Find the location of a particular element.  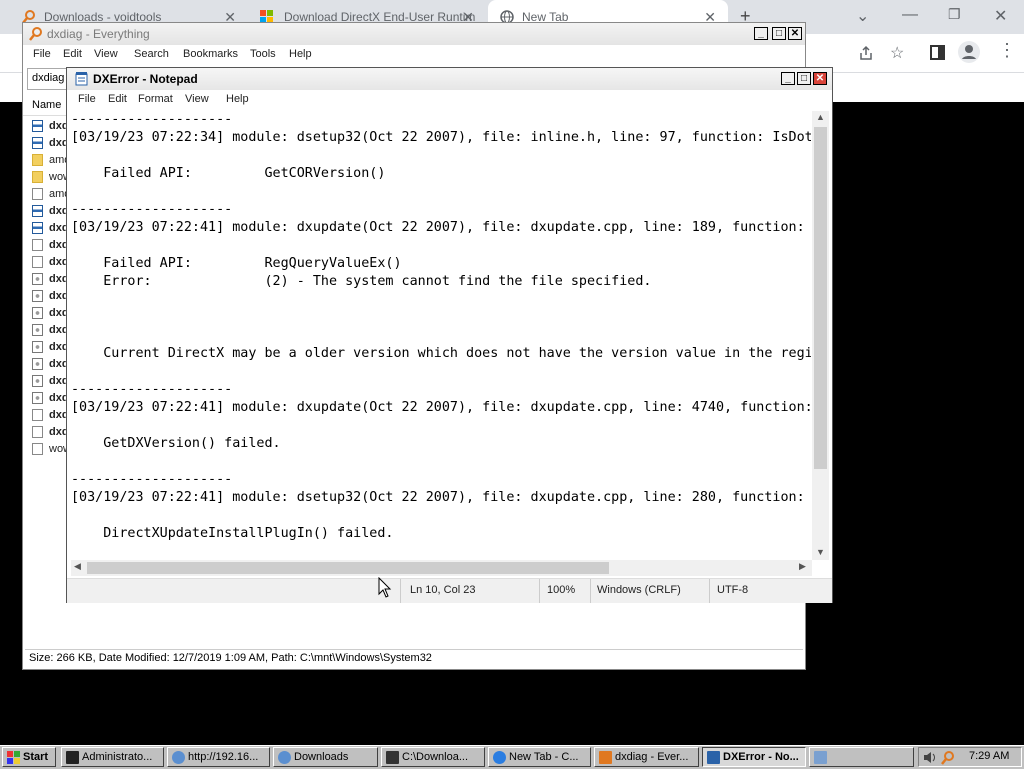

7zip-icon is located at coordinates (392, 757).